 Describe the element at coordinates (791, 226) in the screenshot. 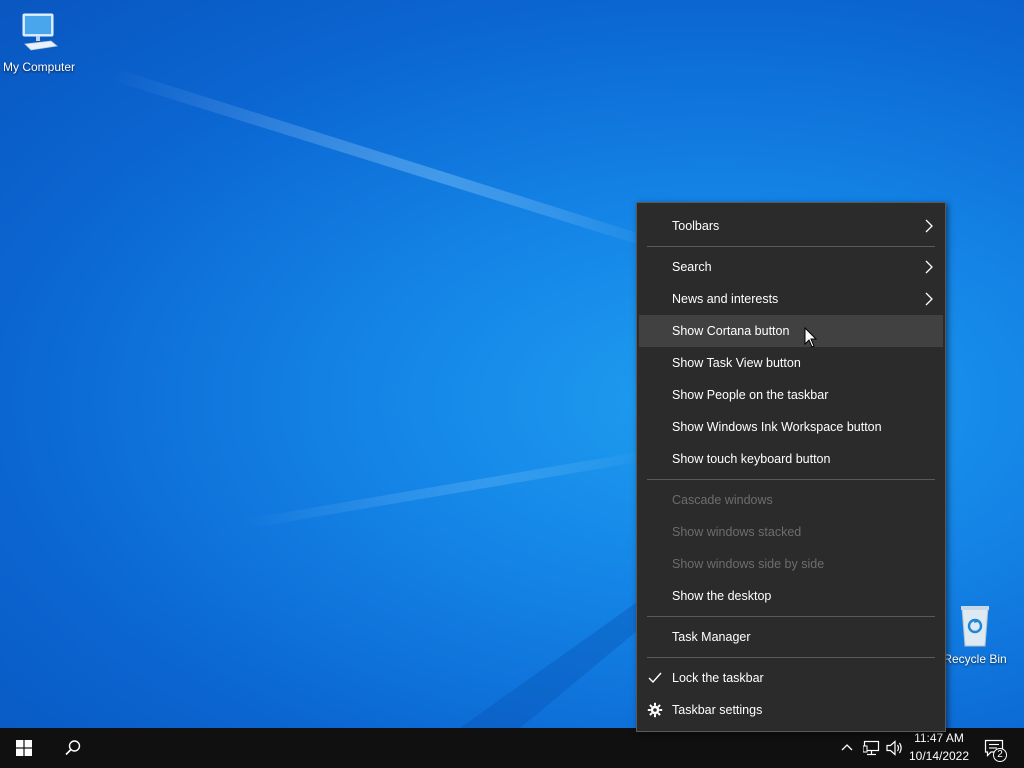

I see `menu-item-toolbars: Toolbars` at that location.